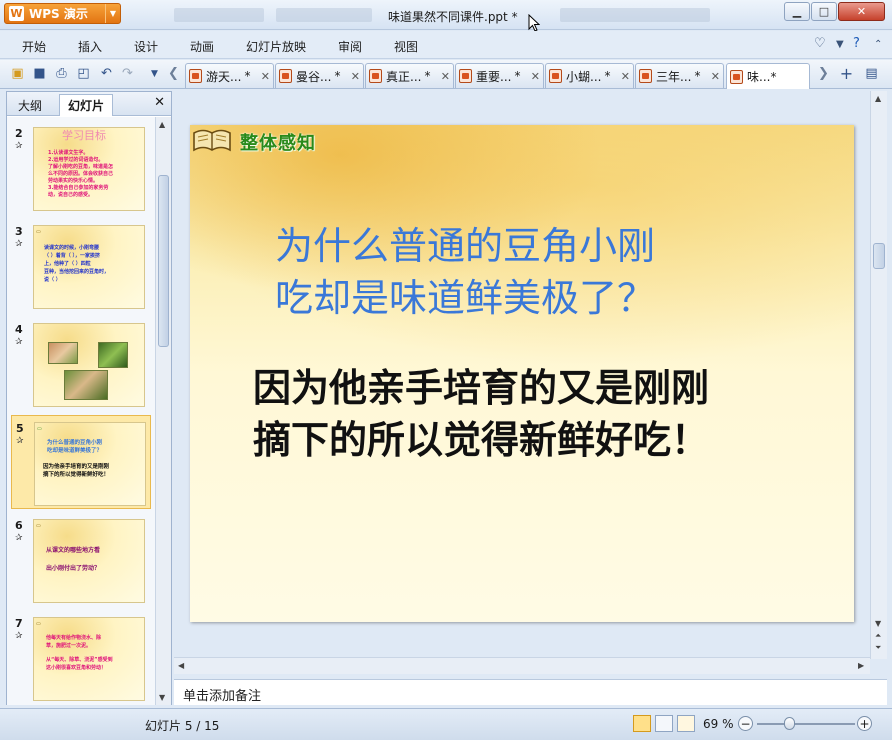 This screenshot has height=740, width=892. What do you see at coordinates (878, 648) in the screenshot?
I see `next-slide-icon: ⏷` at bounding box center [878, 648].